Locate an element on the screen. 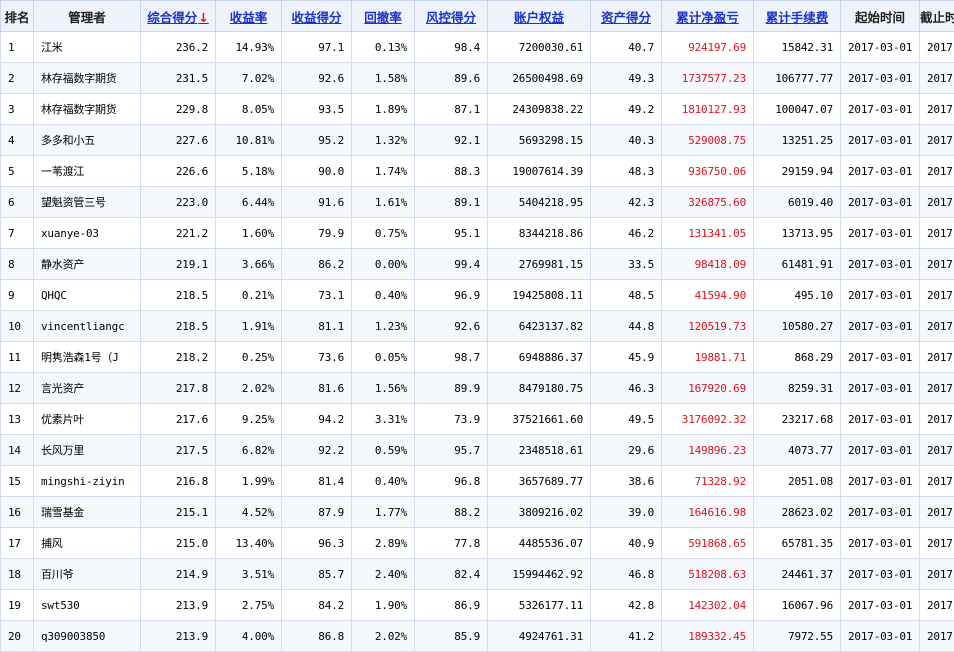 The image size is (954, 652). cell-manager: 一苇渡江 is located at coordinates (87, 171).